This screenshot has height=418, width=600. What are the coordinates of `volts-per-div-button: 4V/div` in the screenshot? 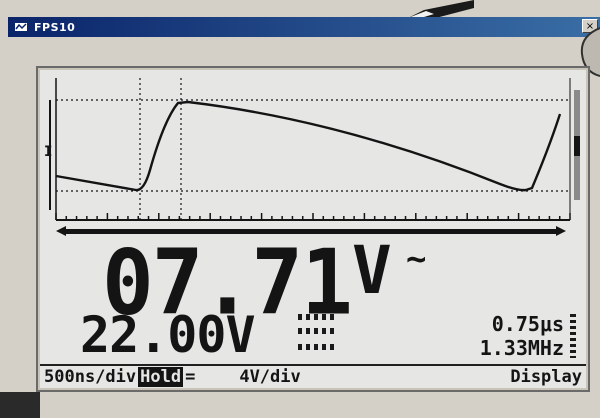 It's located at (269, 377).